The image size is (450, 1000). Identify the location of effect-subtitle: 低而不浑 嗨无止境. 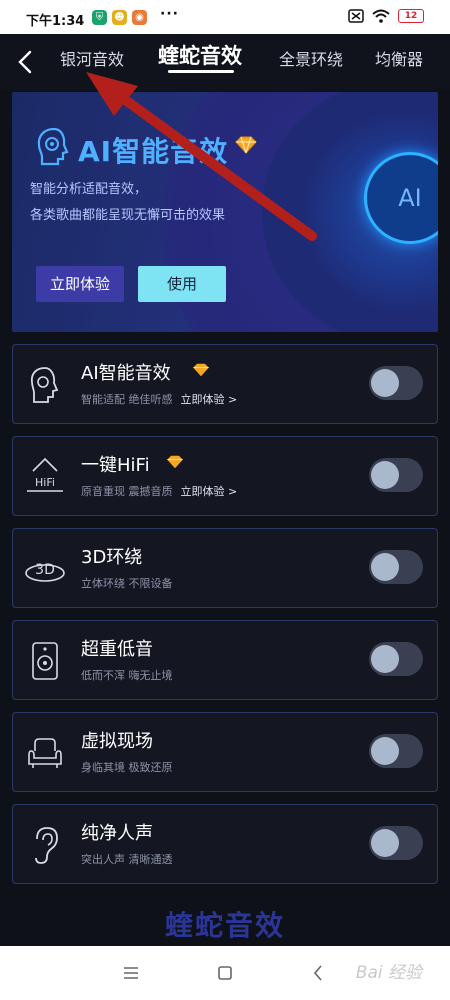
(127, 675).